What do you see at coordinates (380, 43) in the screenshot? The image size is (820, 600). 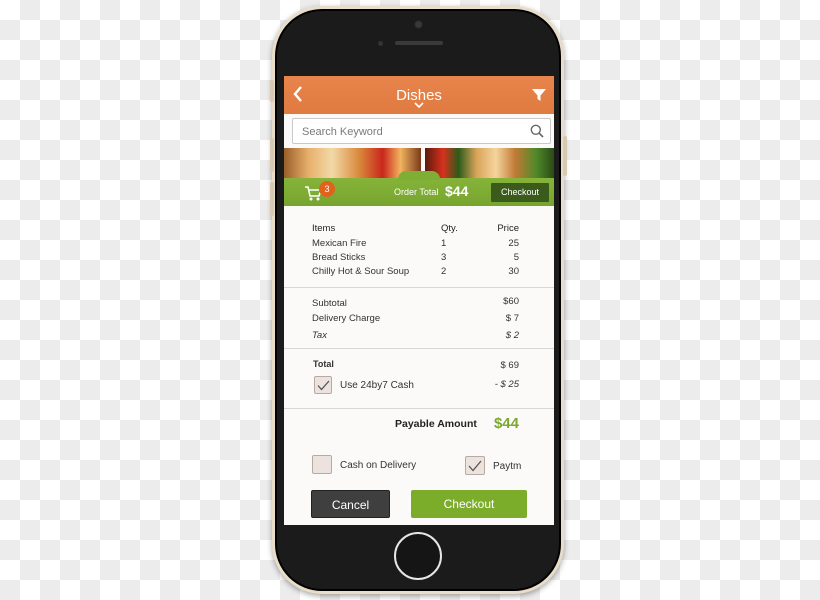 I see `proximity-sensor` at bounding box center [380, 43].